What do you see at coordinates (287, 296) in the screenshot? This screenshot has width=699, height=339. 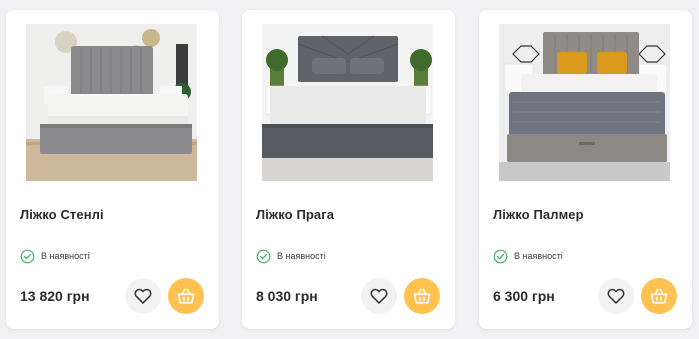 I see `product-price: 8 030 грн` at bounding box center [287, 296].